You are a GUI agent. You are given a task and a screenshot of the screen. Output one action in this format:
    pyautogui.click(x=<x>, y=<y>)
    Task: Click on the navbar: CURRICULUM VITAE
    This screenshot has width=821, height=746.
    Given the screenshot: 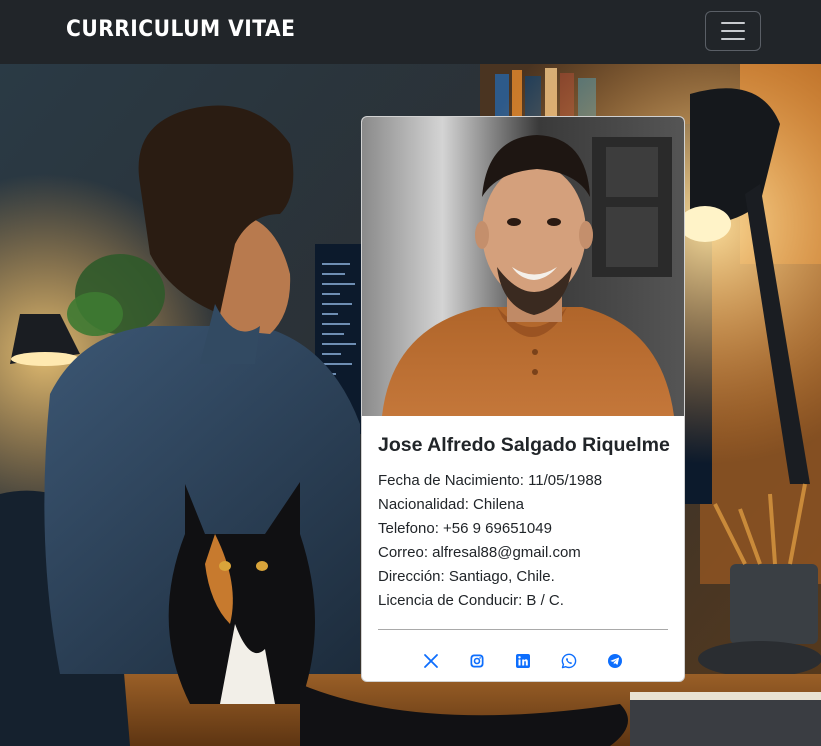 What is the action you would take?
    pyautogui.click(x=410, y=32)
    